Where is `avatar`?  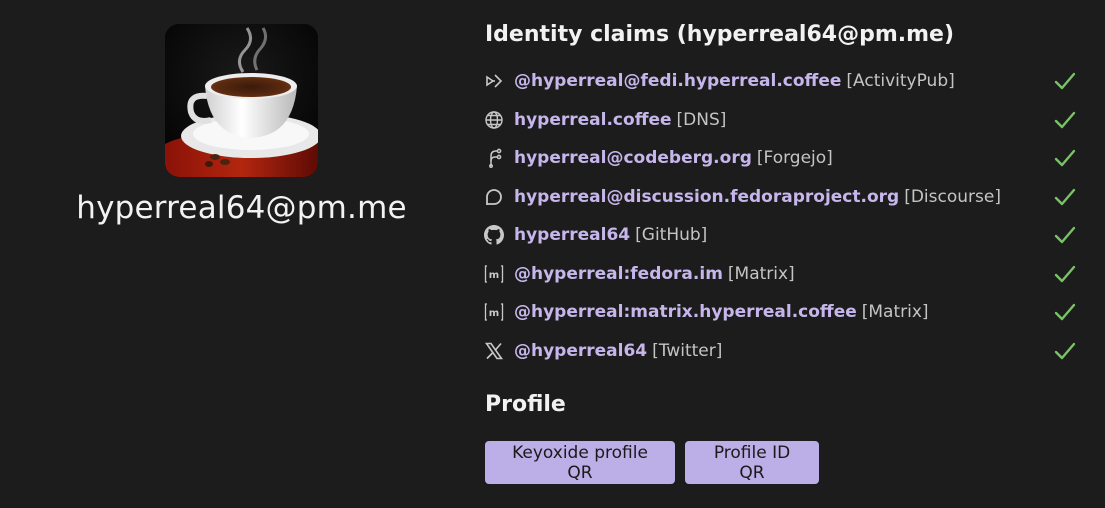 avatar is located at coordinates (241, 100).